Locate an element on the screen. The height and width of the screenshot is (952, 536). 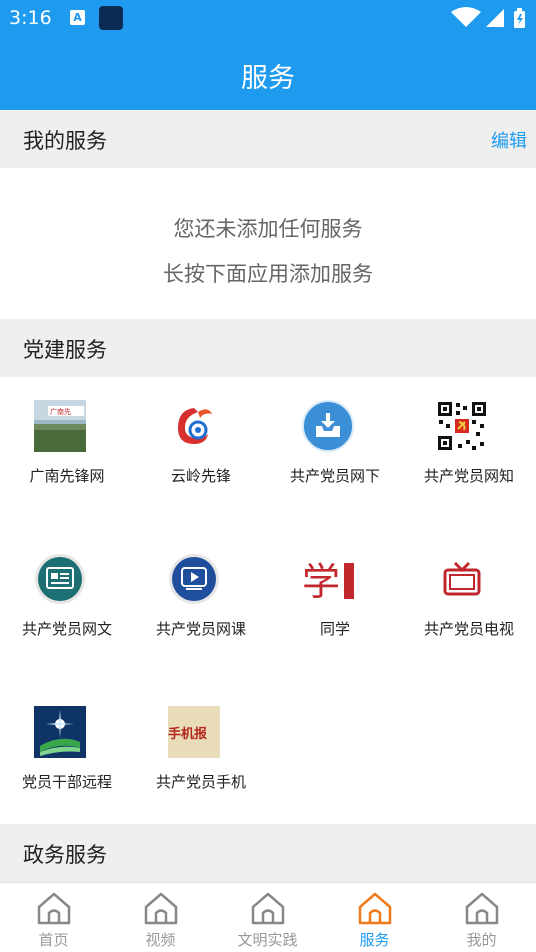
service-tile: 广南先 广南先锋网 is located at coordinates (67, 453).